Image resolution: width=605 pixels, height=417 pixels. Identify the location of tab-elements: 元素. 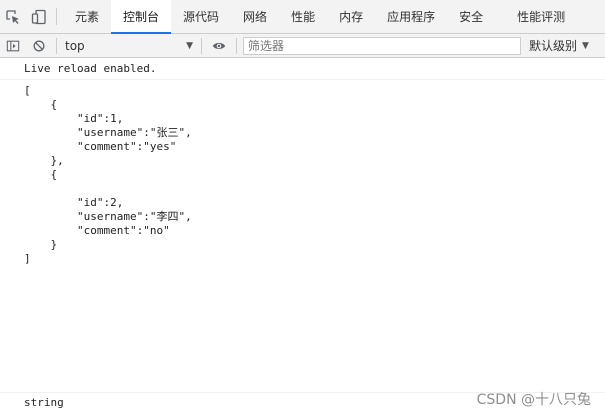
(87, 16).